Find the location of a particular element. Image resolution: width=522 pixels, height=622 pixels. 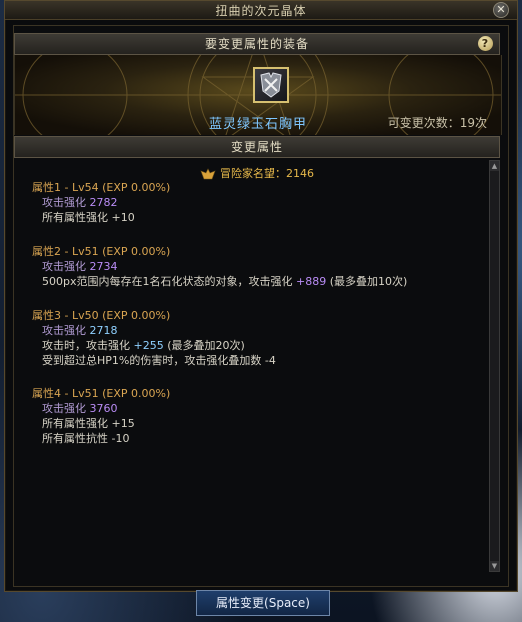

window-title: 扭曲的次元晶体 is located at coordinates (261, 11).